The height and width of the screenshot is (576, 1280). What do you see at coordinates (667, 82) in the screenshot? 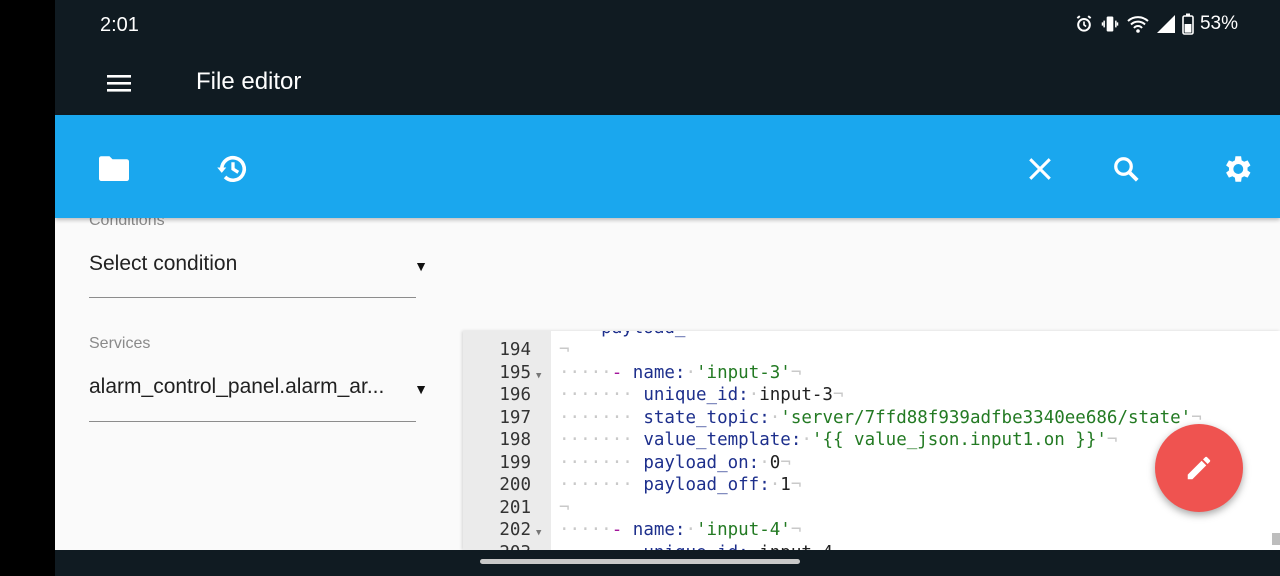
I see `app-header: File editor` at bounding box center [667, 82].